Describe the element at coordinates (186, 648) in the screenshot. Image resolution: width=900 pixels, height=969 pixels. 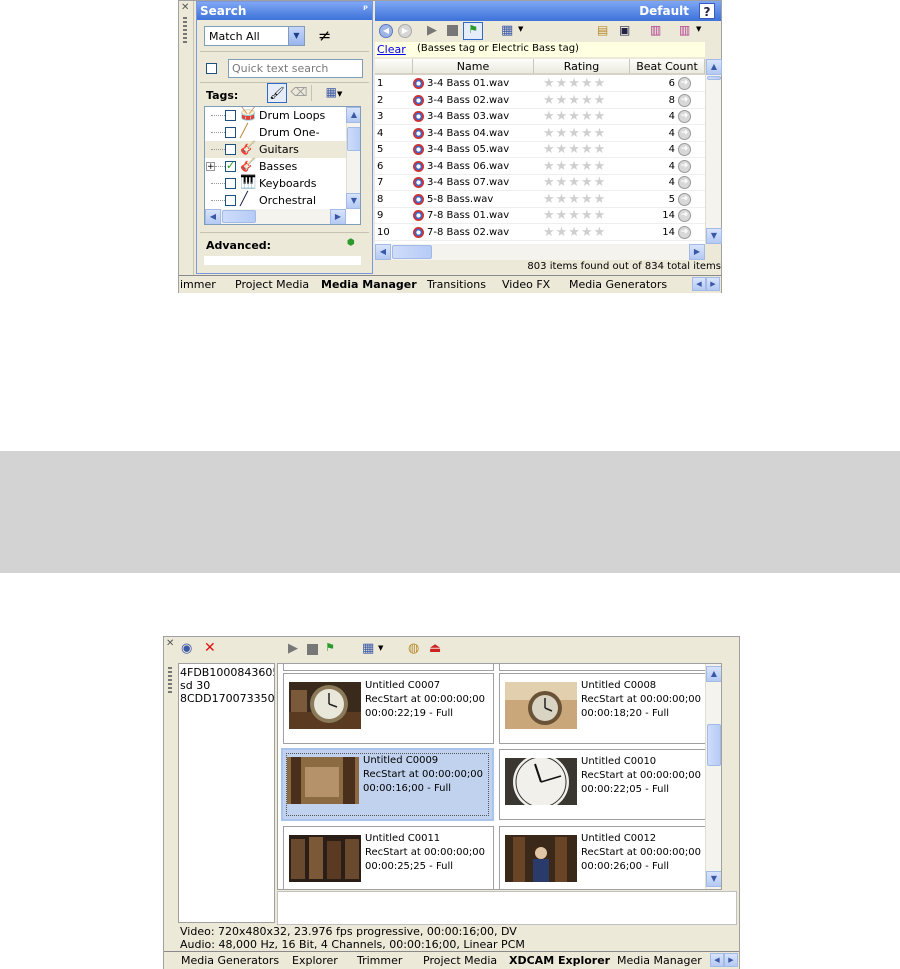
I see `import-clips-icon: ◉` at that location.